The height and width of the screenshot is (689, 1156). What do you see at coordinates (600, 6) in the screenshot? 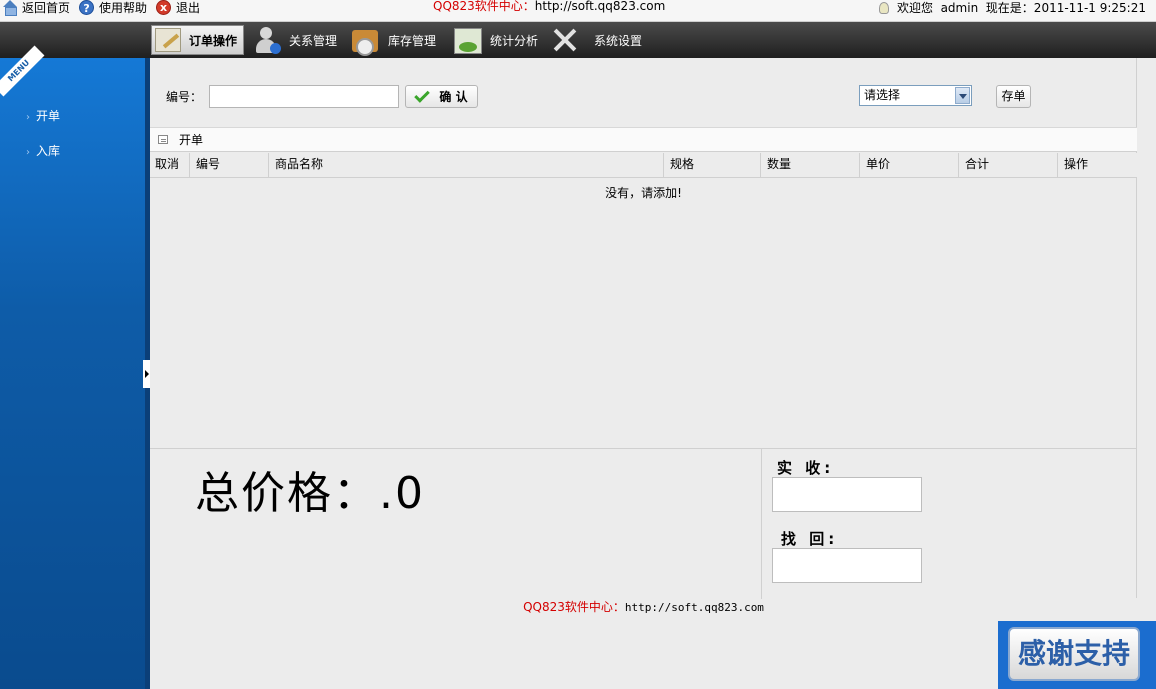
I see `site-url: http://soft.qq823.com` at bounding box center [600, 6].